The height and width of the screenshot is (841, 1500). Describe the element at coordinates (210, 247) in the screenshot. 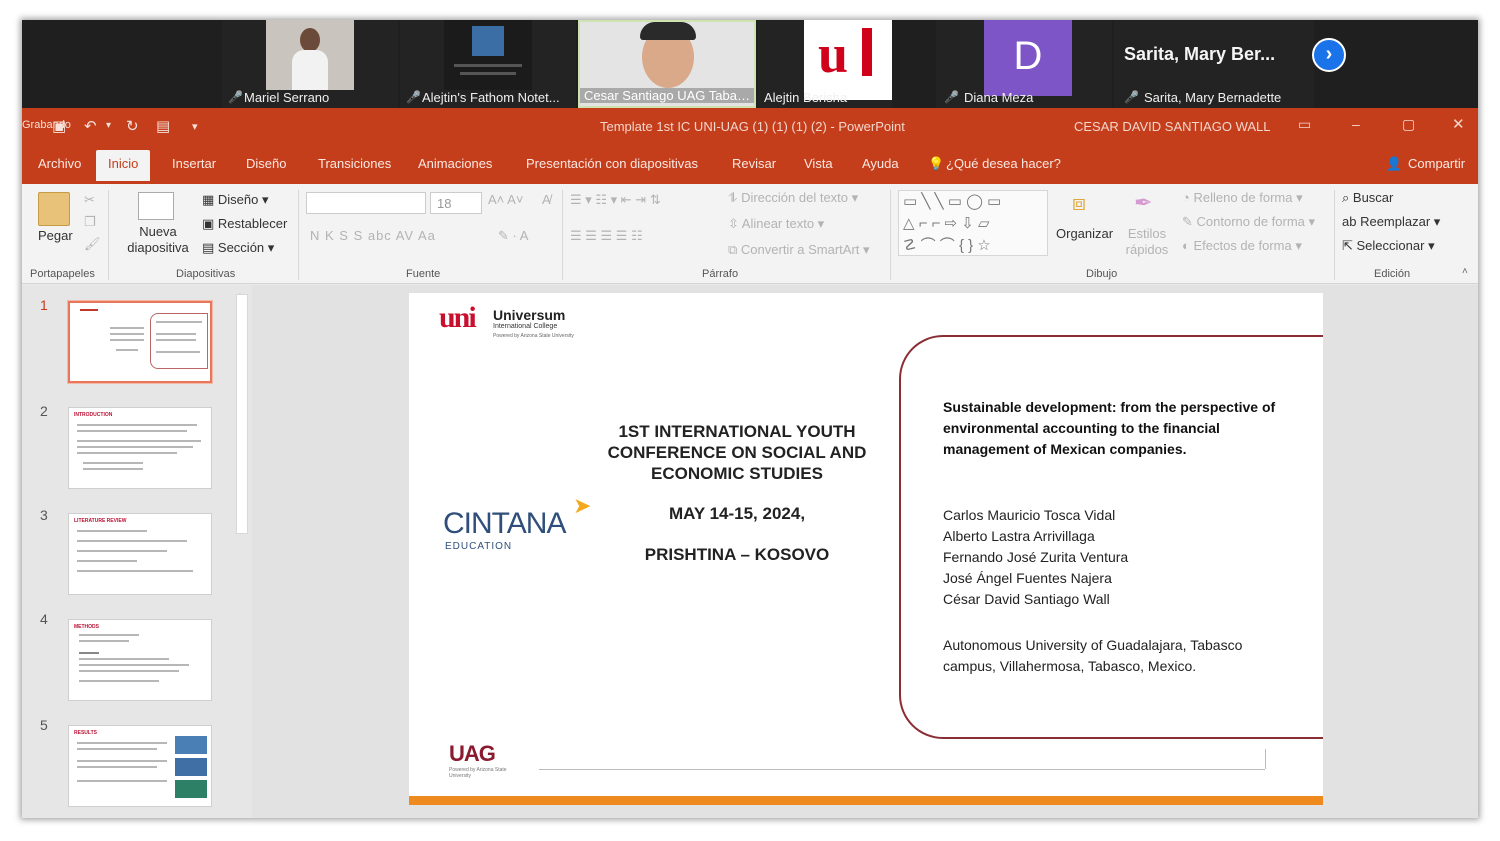

I see `section-icon: ▤` at that location.